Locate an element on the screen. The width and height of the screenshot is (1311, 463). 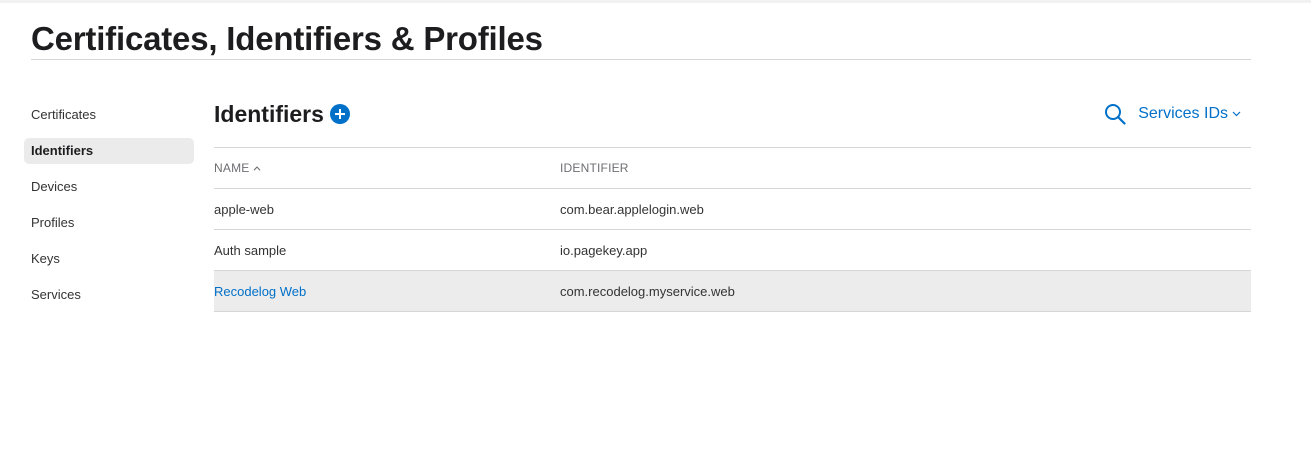
table-row: Auth sample io.pagekey.app is located at coordinates (732, 250).